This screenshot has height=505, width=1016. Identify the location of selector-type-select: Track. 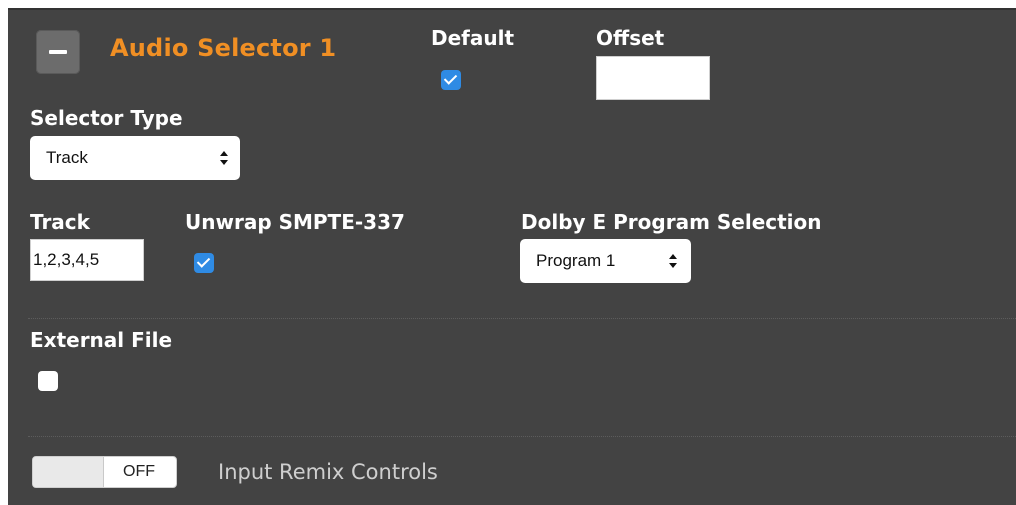
(135, 158).